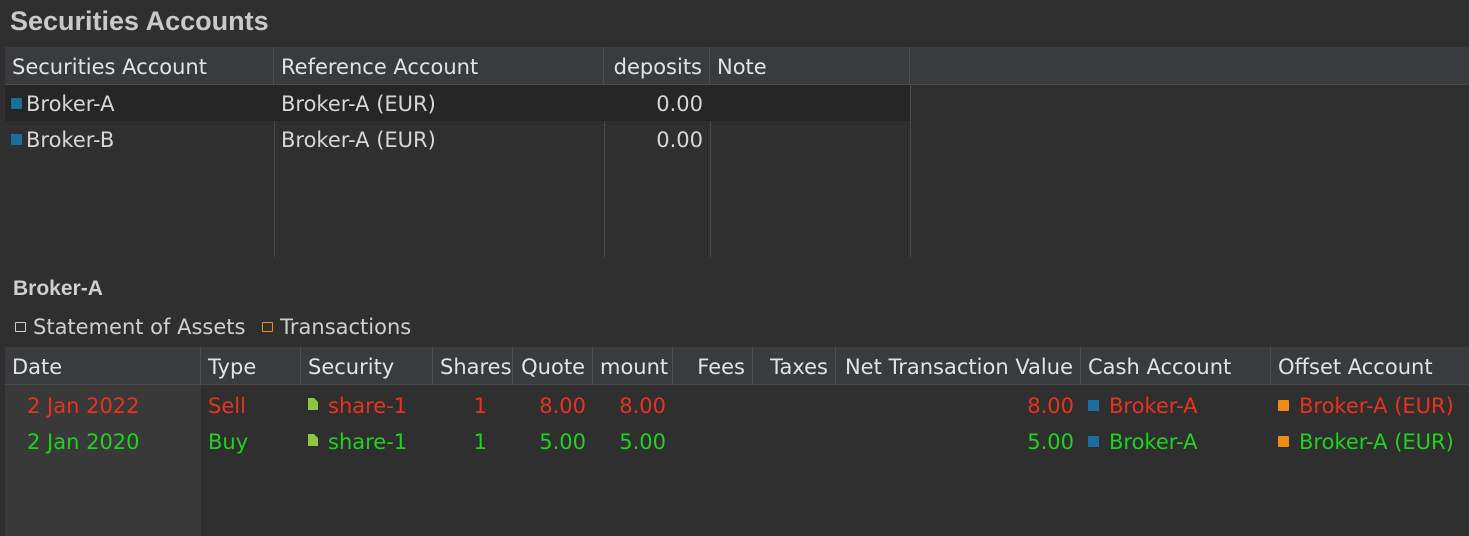 The image size is (1469, 536). Describe the element at coordinates (139, 327) in the screenshot. I see `tab-label: Statement of Assets` at that location.